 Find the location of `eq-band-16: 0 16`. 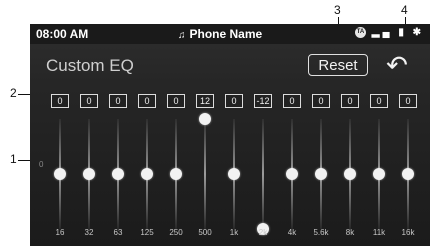

eq-band-16: 0 16 is located at coordinates (60, 135).